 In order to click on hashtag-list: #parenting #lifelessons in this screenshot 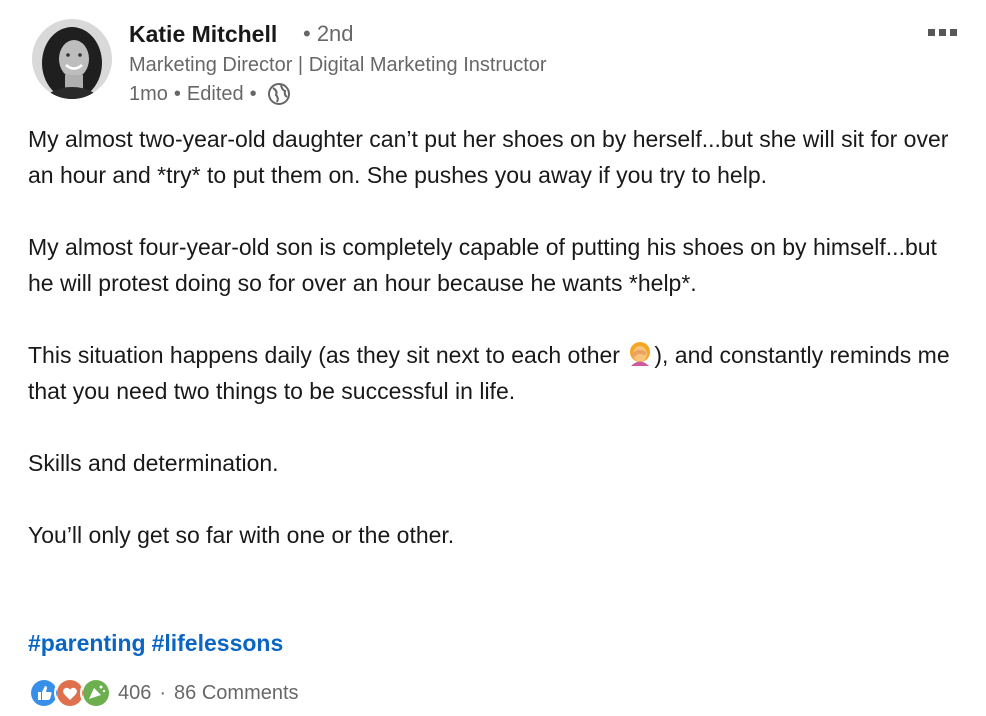, I will do `click(158, 643)`.